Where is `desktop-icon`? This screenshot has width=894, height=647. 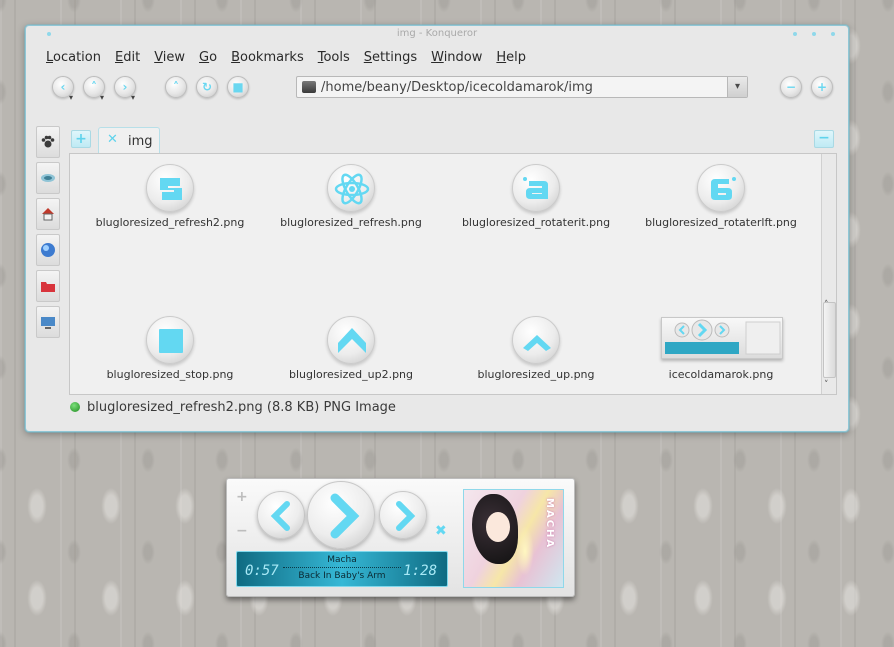
desktop-icon is located at coordinates (48, 323).